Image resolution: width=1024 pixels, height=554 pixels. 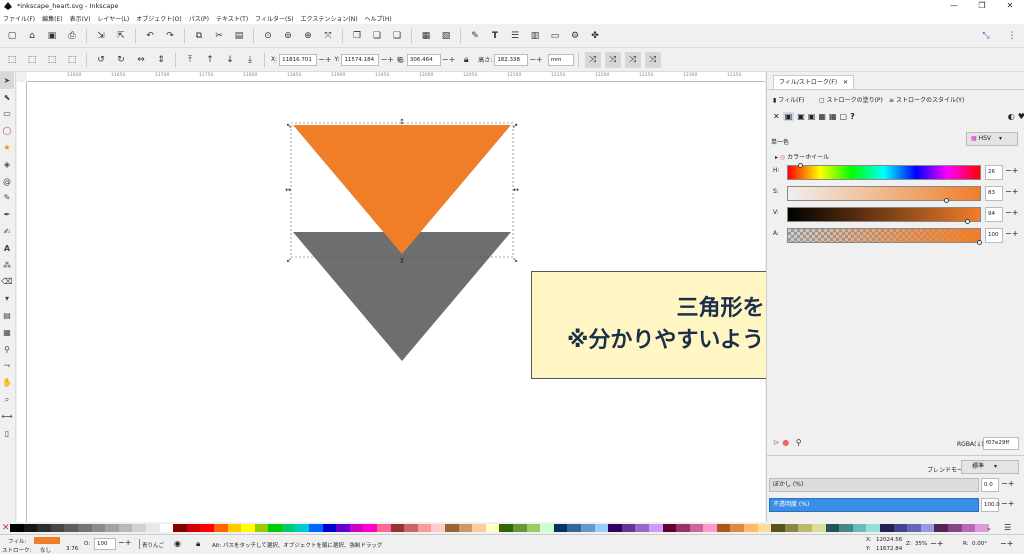 What do you see at coordinates (7, 181) in the screenshot?
I see `spiral-tool-icon: @` at bounding box center [7, 181].